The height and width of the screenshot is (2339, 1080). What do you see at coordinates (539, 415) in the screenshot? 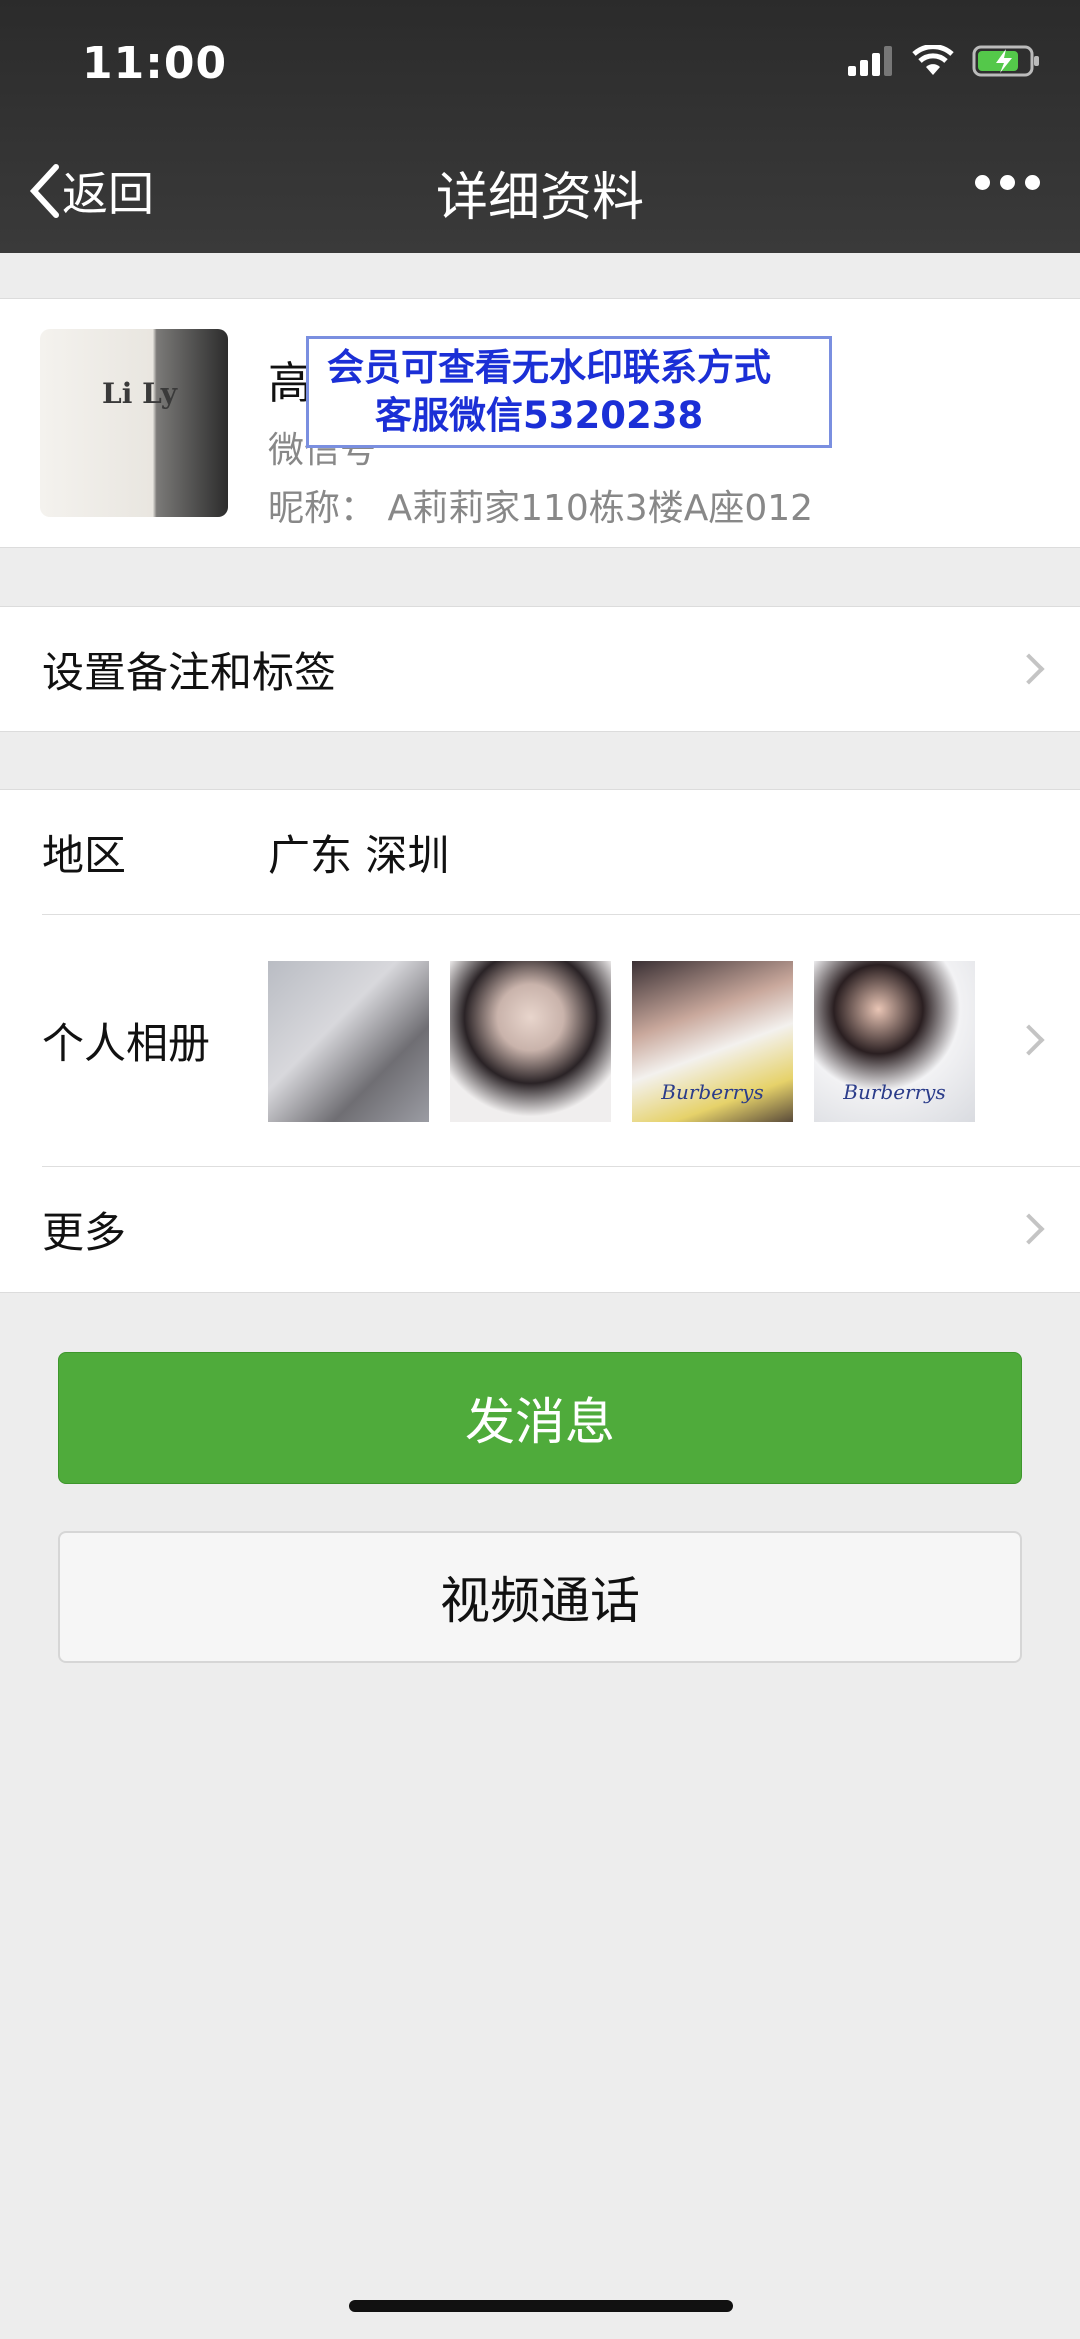
I see `watermark-line-2: 客服微信5320238` at bounding box center [539, 415].